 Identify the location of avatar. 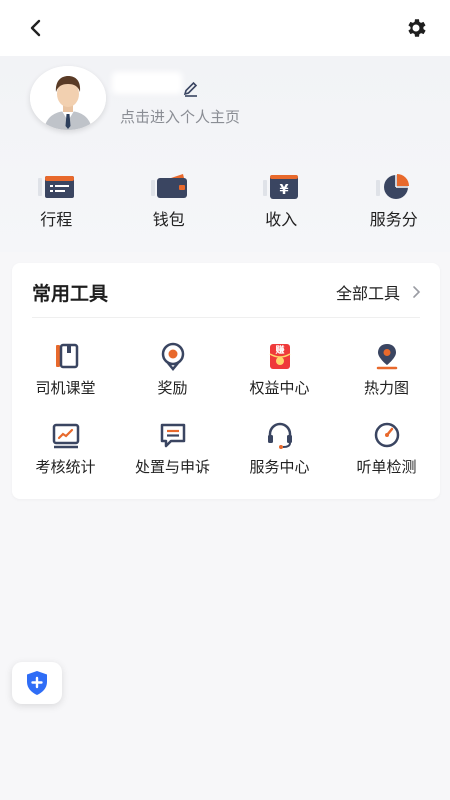
(68, 98).